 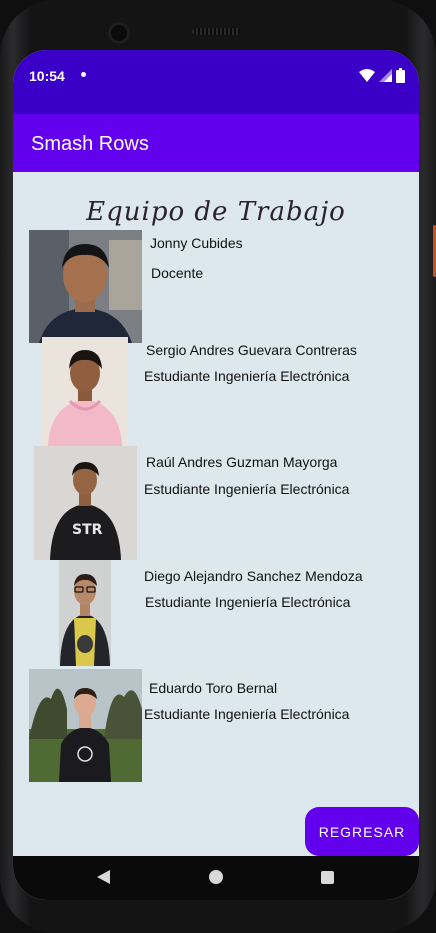 I want to click on member-name: Raúl Andres Guzman Mayorga, so click(x=242, y=462).